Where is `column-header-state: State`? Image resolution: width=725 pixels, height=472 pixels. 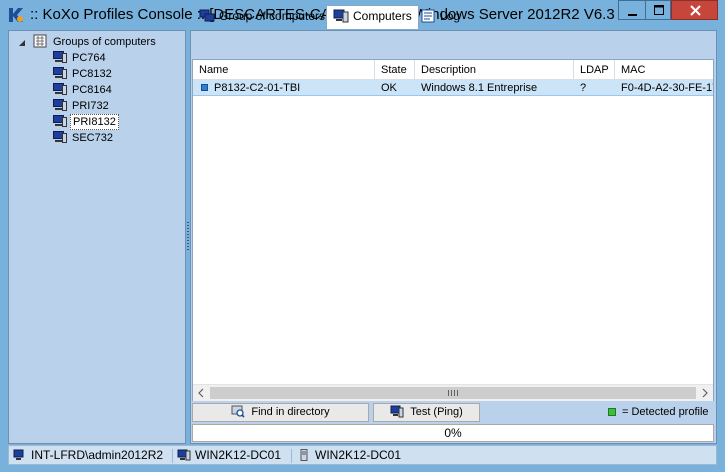
column-header-state: State is located at coordinates (395, 70).